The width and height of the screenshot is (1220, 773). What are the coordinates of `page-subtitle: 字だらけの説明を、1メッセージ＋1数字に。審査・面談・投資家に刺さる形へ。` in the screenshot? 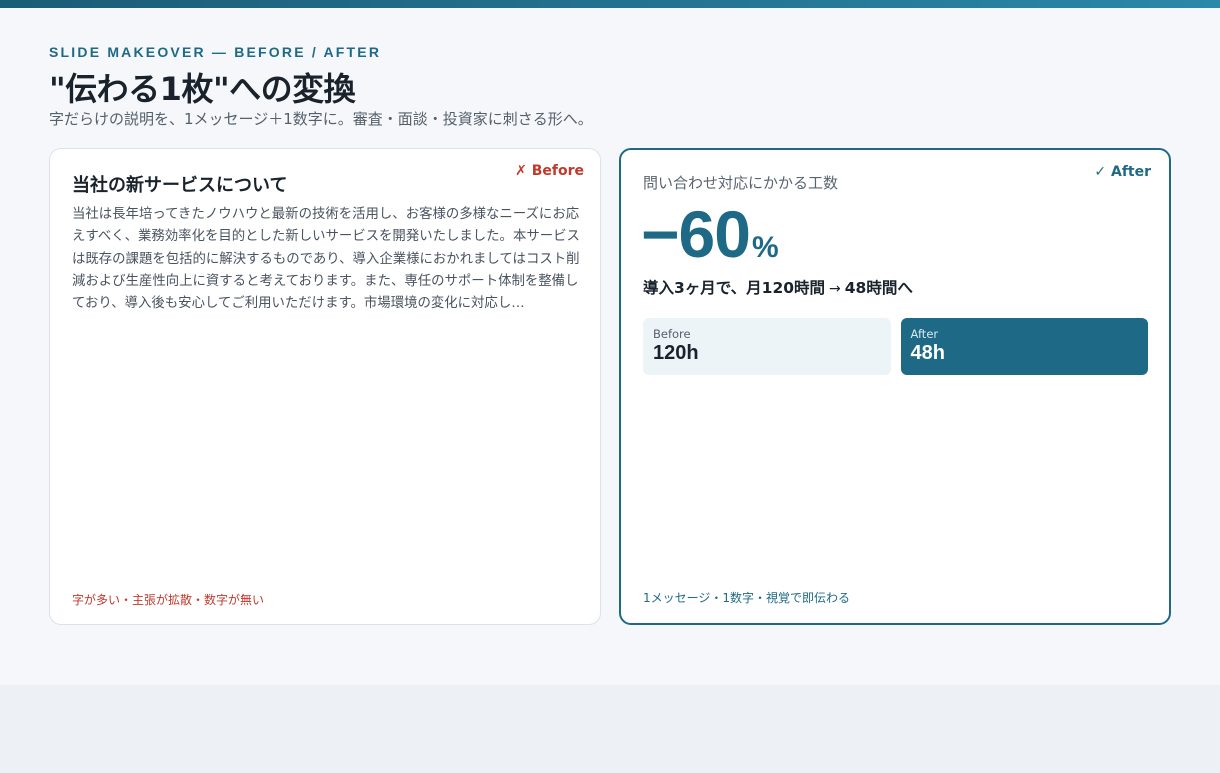 It's located at (321, 119).